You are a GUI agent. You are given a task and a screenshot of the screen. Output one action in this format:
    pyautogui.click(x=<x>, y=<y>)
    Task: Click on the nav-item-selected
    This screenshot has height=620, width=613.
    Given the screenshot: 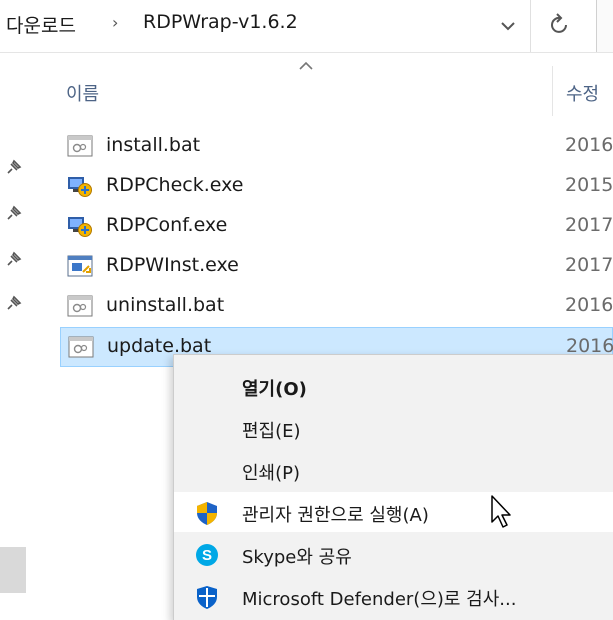 What is the action you would take?
    pyautogui.click(x=13, y=570)
    